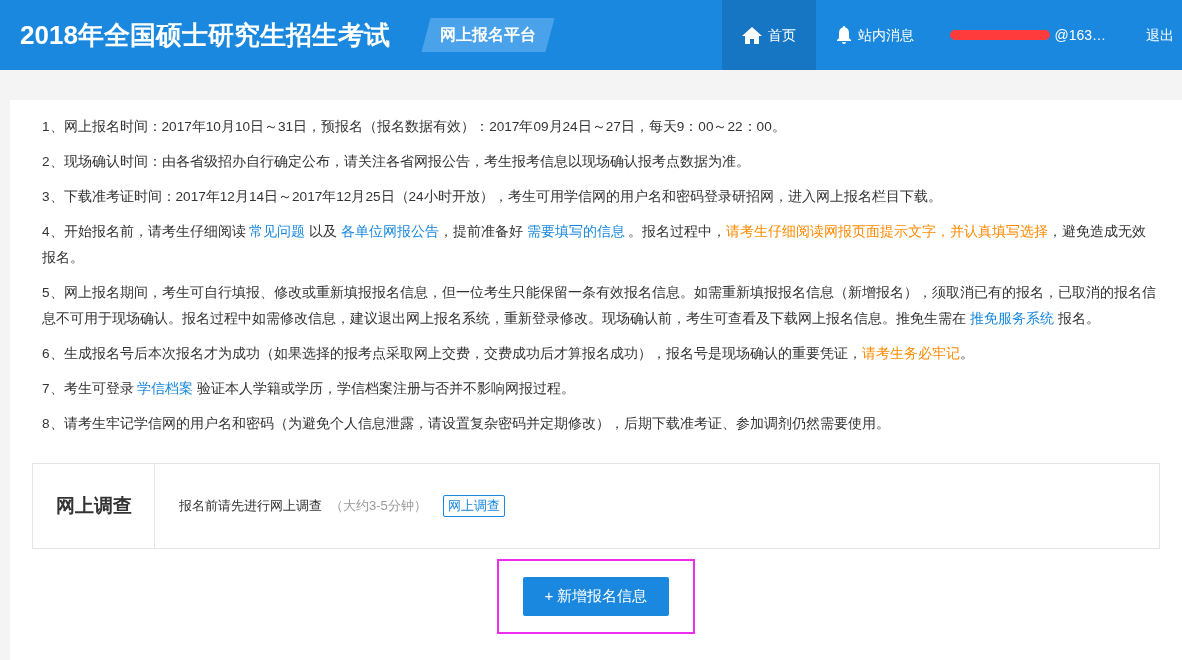  I want to click on platform-label: 网上报名平台, so click(488, 35).